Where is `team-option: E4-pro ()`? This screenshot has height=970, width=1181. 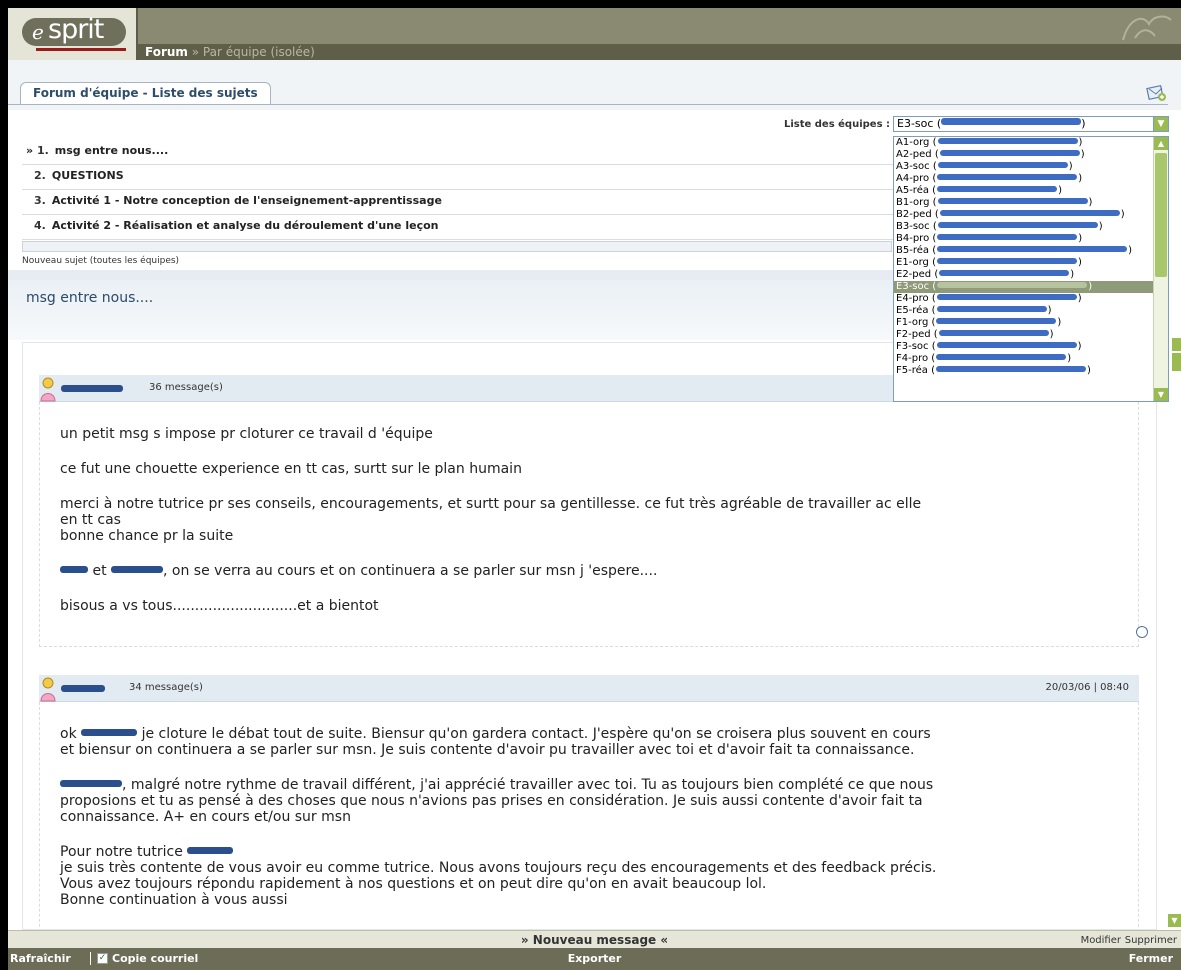 team-option: E4-pro () is located at coordinates (1024, 299).